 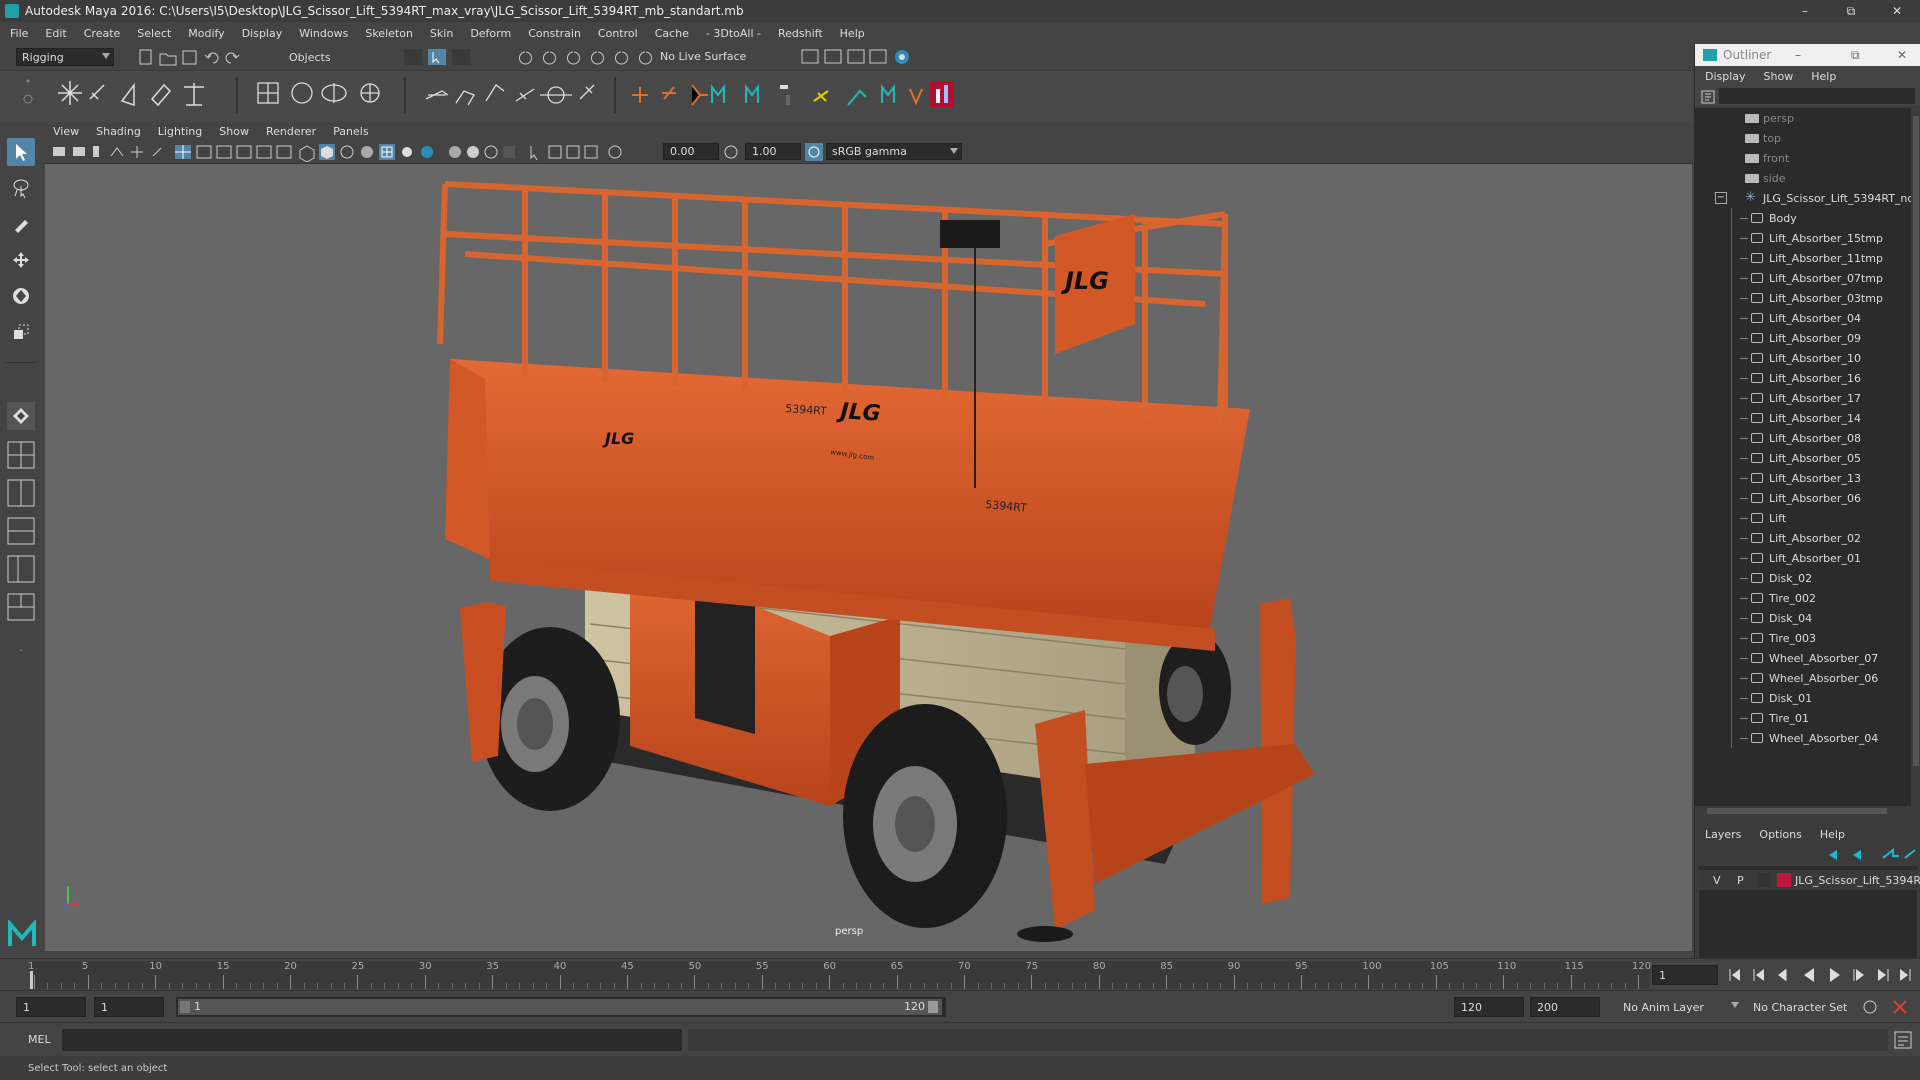 I want to click on panel-menu-show: Show, so click(x=234, y=131).